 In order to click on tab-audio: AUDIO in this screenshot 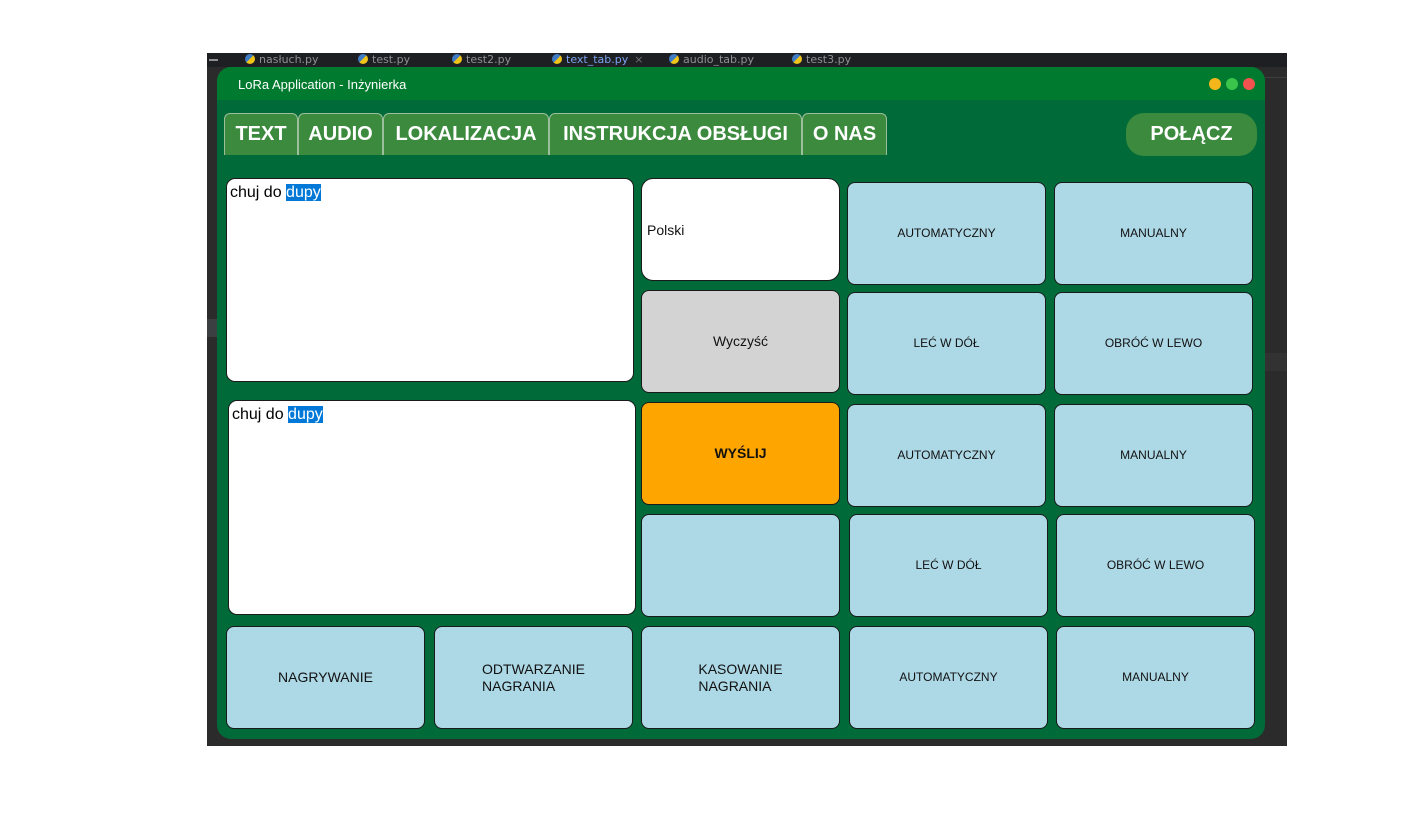, I will do `click(340, 134)`.